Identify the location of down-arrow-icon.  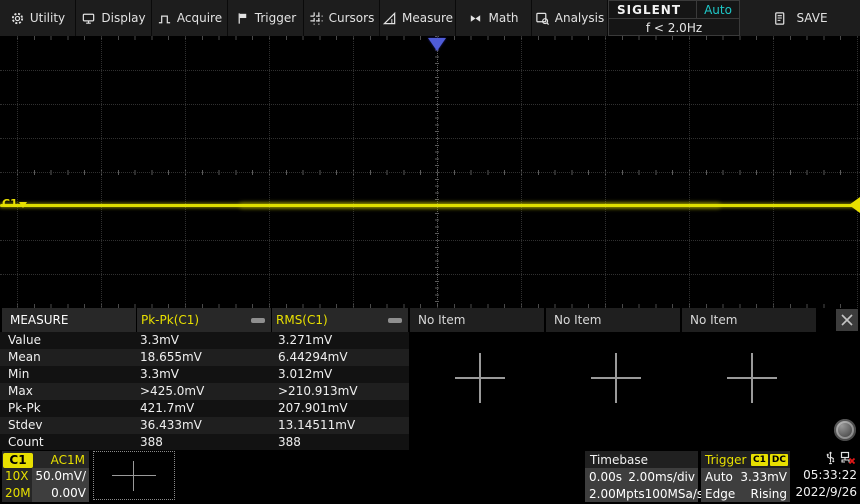
(22, 205).